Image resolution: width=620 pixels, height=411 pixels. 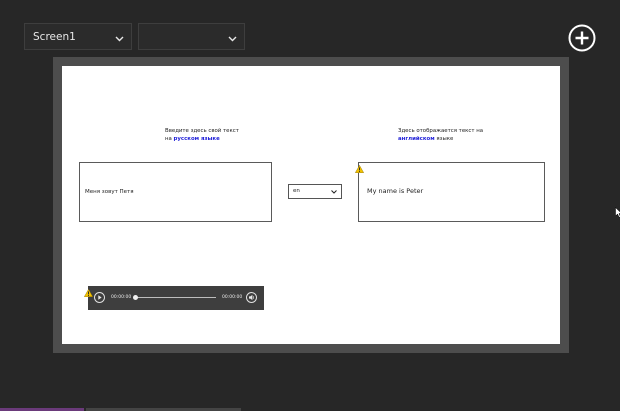 I want to click on screen-select-value: Screen1, so click(x=54, y=37).